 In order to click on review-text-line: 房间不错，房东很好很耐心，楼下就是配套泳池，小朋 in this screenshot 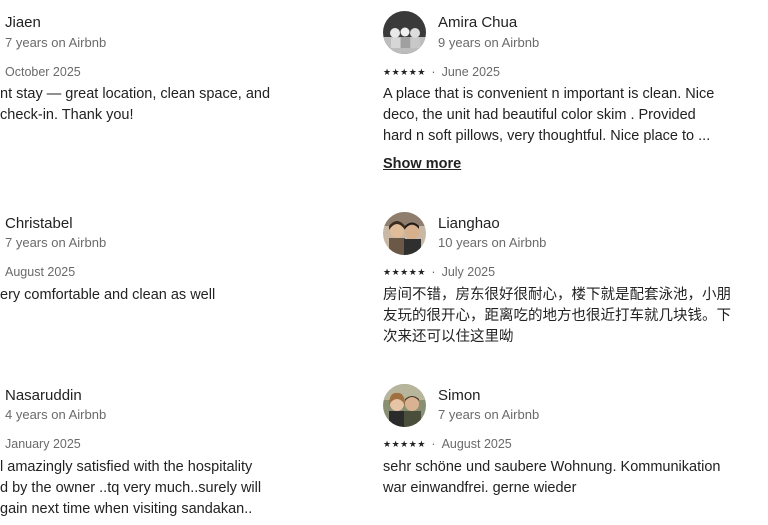, I will do `click(557, 295)`.